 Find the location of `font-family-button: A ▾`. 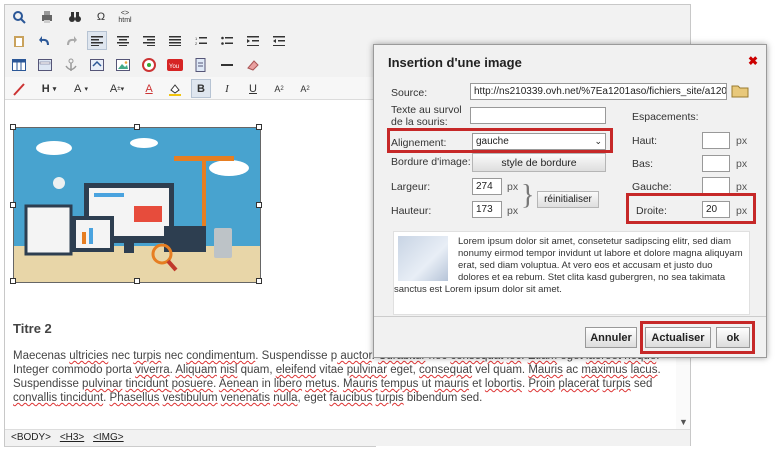

font-family-button: A ▾ is located at coordinates (81, 88).